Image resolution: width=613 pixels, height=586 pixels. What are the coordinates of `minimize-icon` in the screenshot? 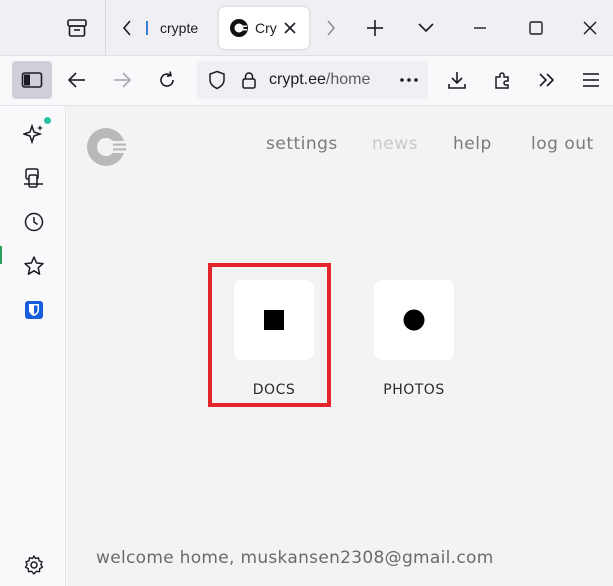 It's located at (480, 28).